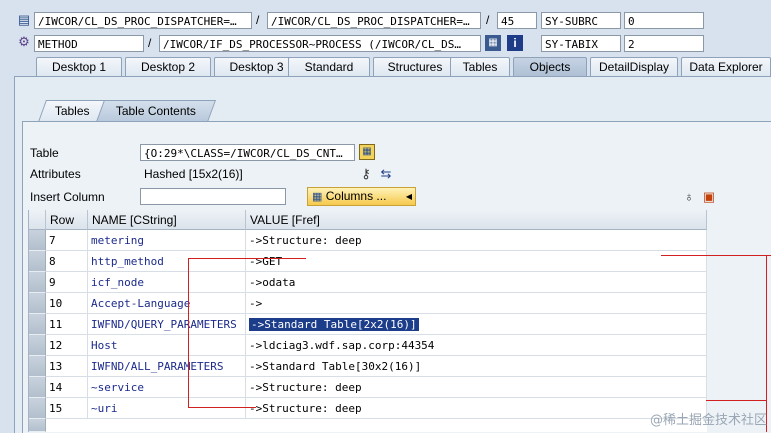 This screenshot has width=771, height=433. What do you see at coordinates (256, 67) in the screenshot?
I see `tab-desktop-3: Desktop 3` at bounding box center [256, 67].